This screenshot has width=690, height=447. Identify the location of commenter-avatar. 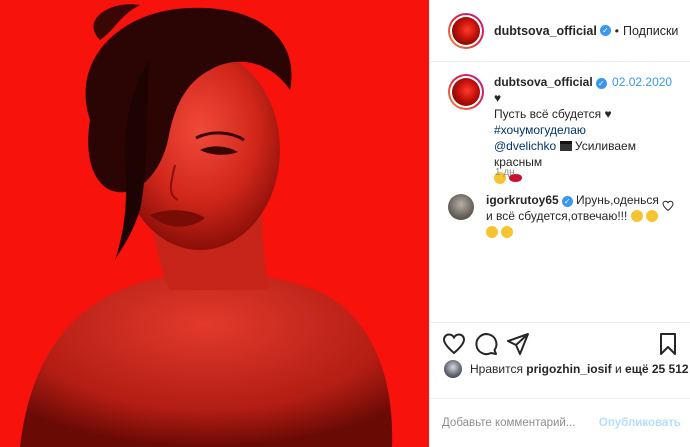
(461, 207).